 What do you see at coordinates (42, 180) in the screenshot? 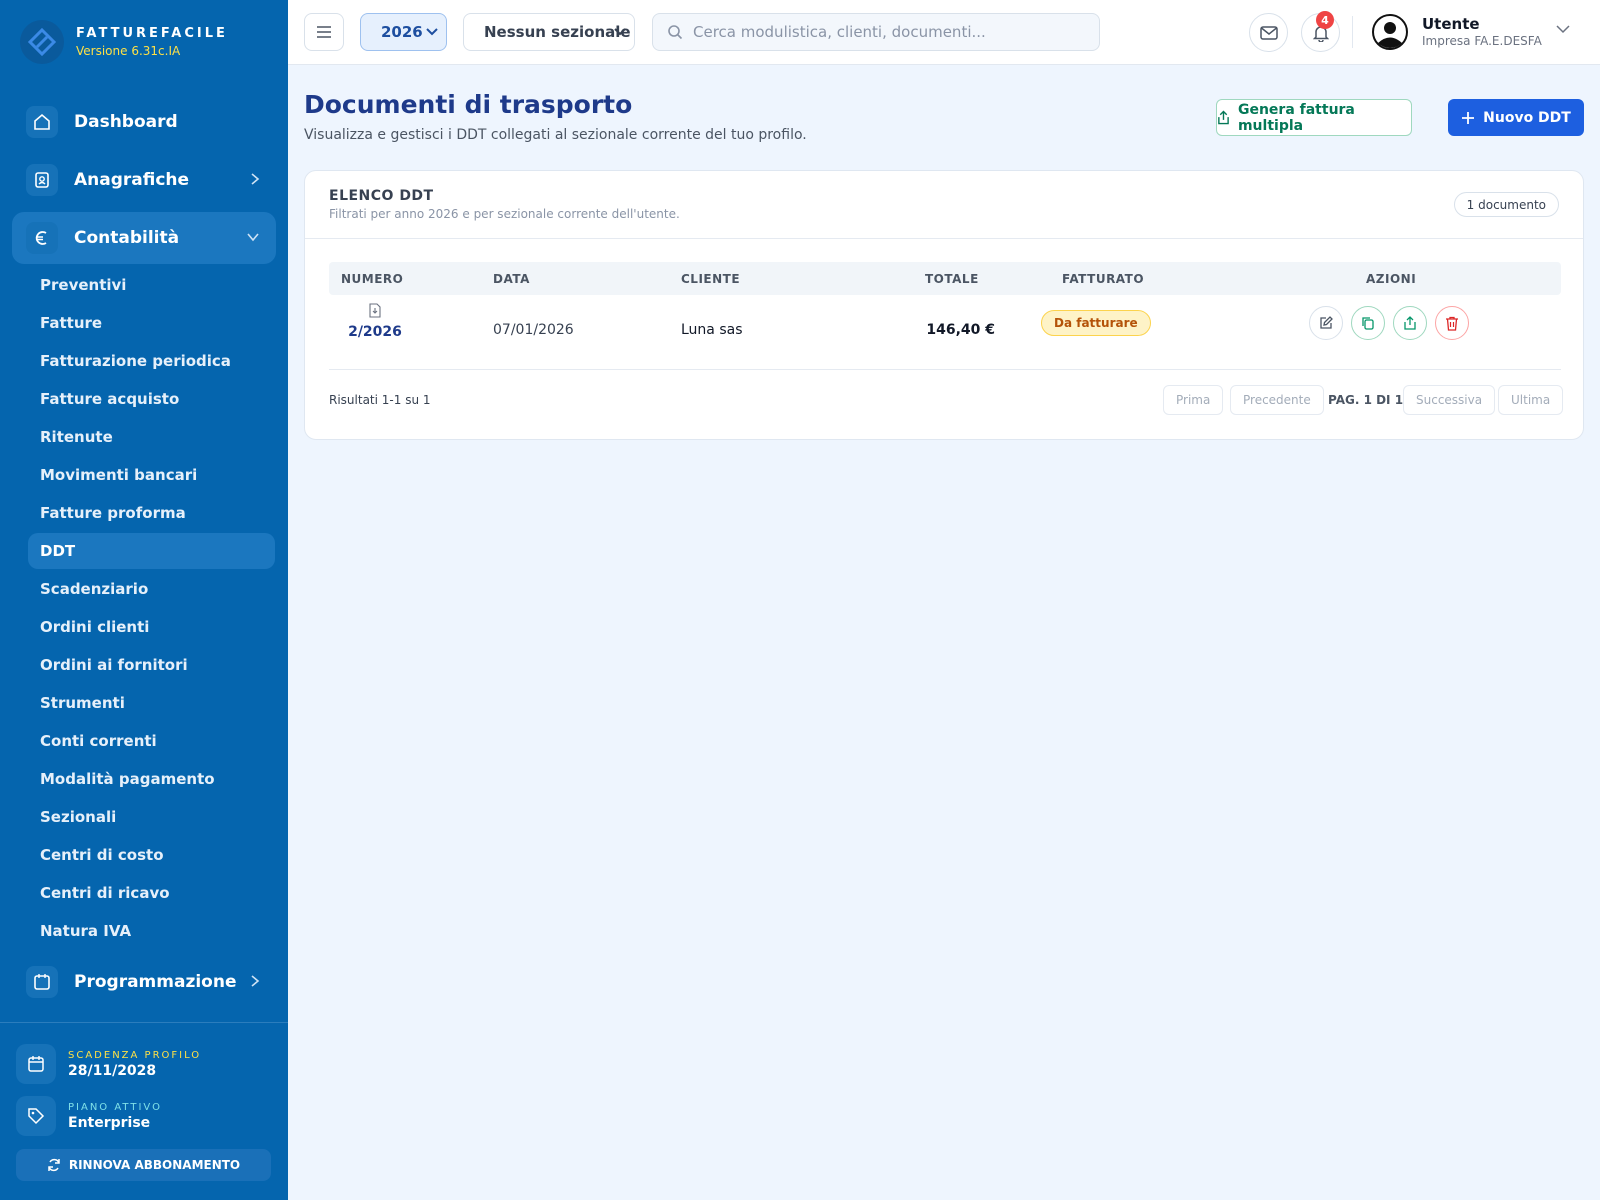
I see `contacts-icon` at bounding box center [42, 180].